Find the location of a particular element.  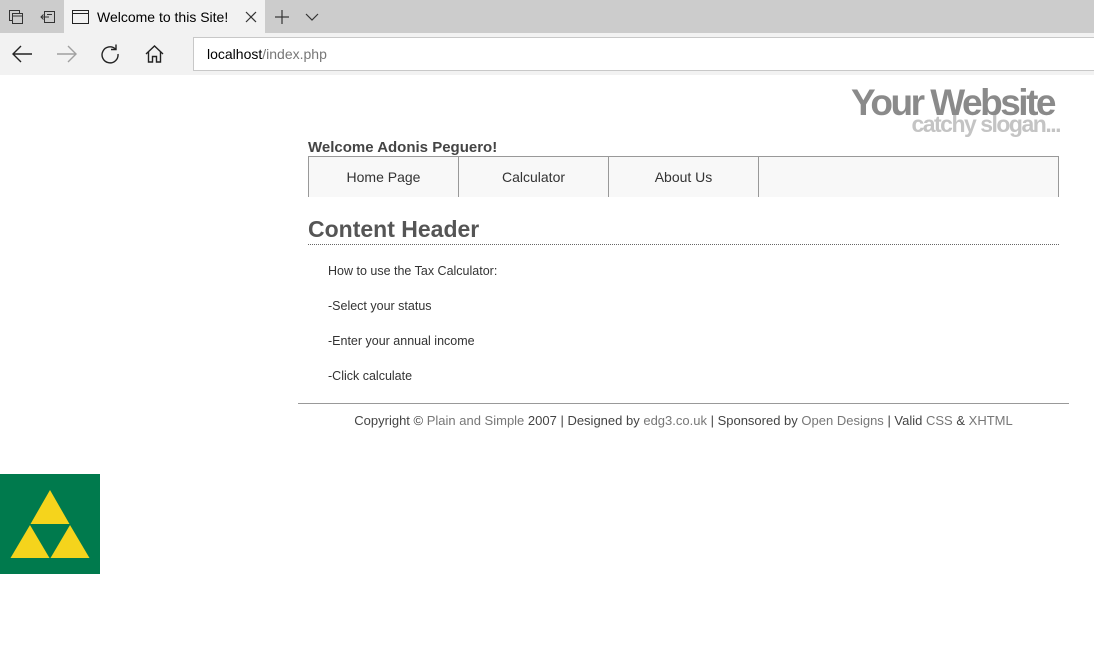

content-header: Content Header is located at coordinates (683, 230).